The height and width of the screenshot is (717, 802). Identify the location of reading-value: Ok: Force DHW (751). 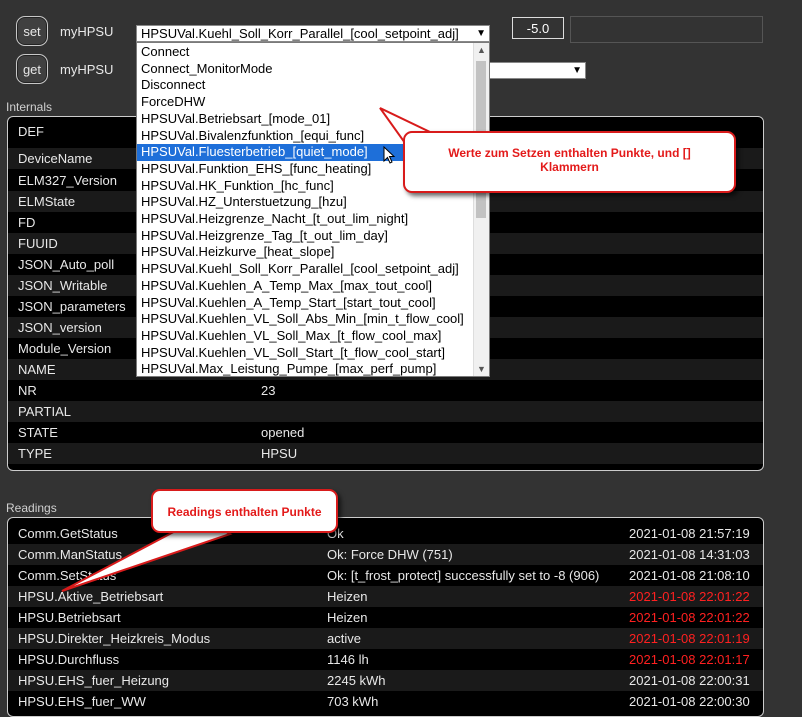
(390, 554).